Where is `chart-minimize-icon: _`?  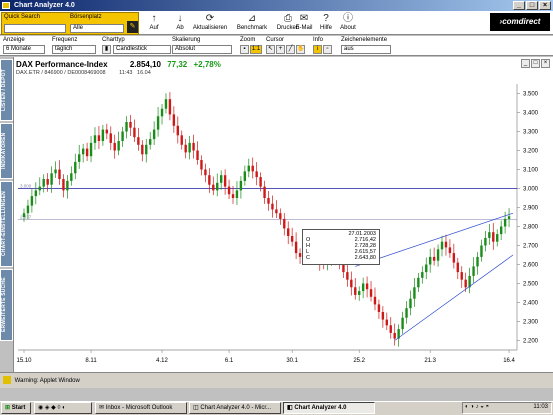 chart-minimize-icon: _ is located at coordinates (525, 63).